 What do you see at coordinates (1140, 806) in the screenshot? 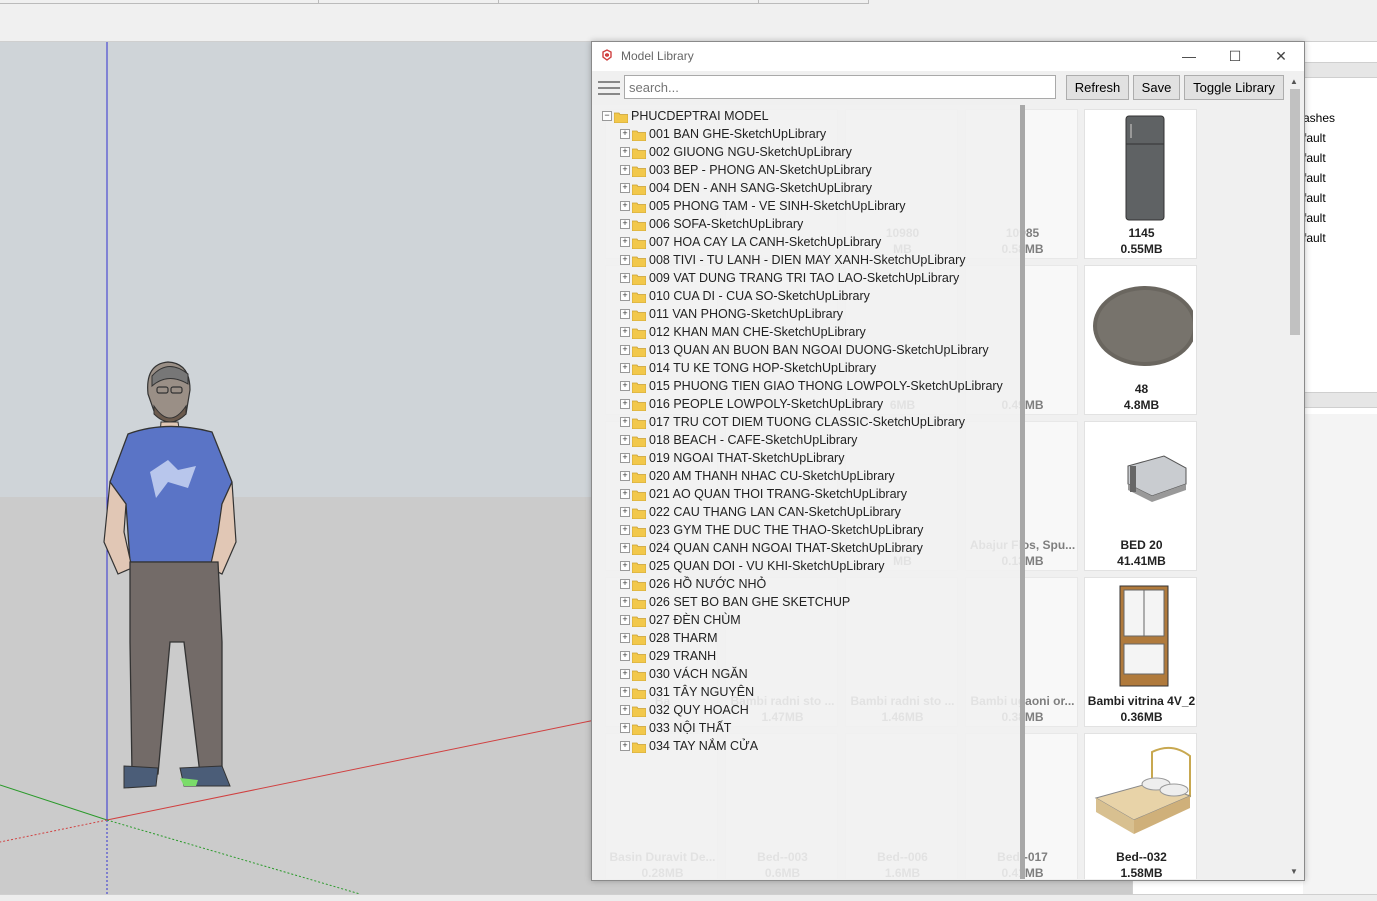
I see `model-card: Bed--032 1.58MB` at bounding box center [1140, 806].